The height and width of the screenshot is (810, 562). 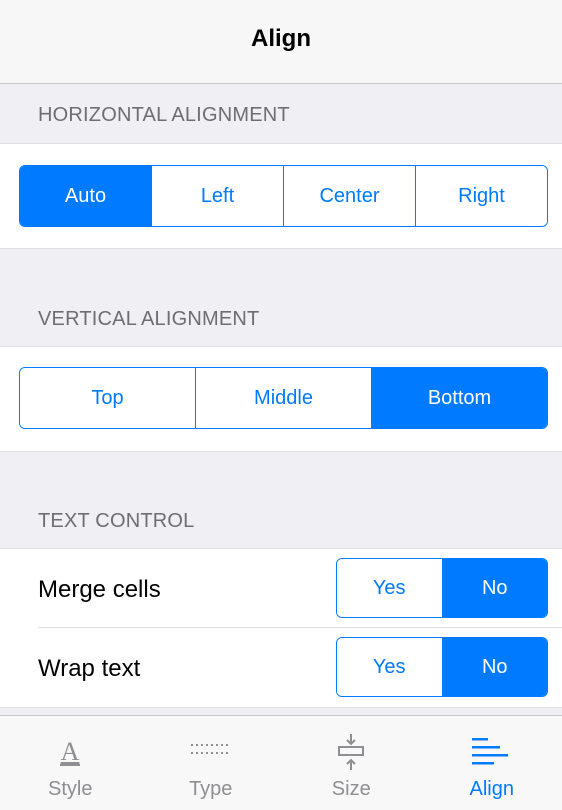 I want to click on text-control-header: TEXT CONTROL, so click(x=116, y=521).